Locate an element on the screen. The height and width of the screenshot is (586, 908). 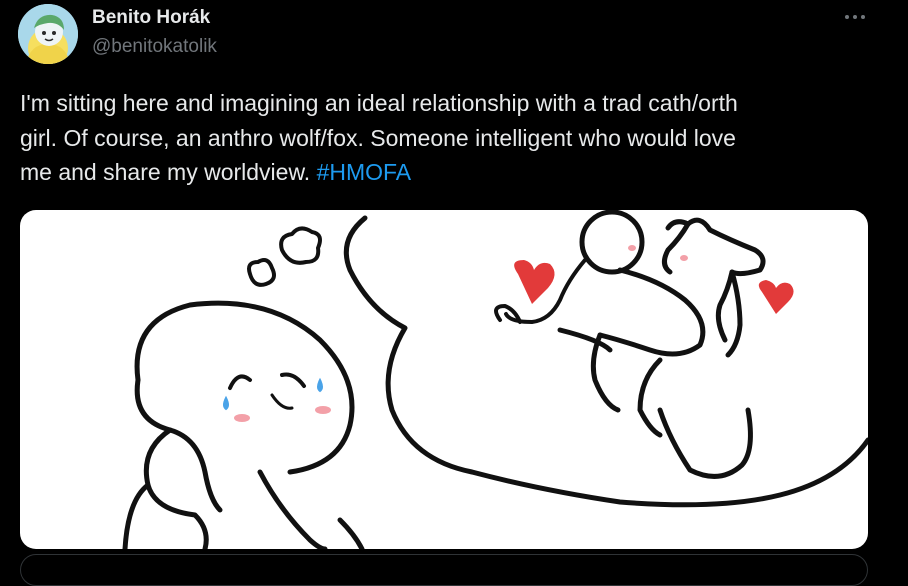
more-options-button is located at coordinates (855, 17).